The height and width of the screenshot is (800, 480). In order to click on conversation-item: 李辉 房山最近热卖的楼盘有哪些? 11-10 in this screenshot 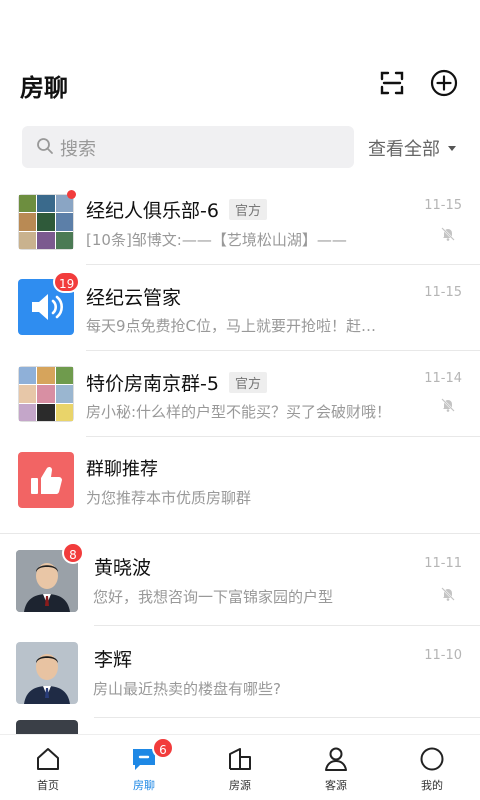, I will do `click(240, 672)`.